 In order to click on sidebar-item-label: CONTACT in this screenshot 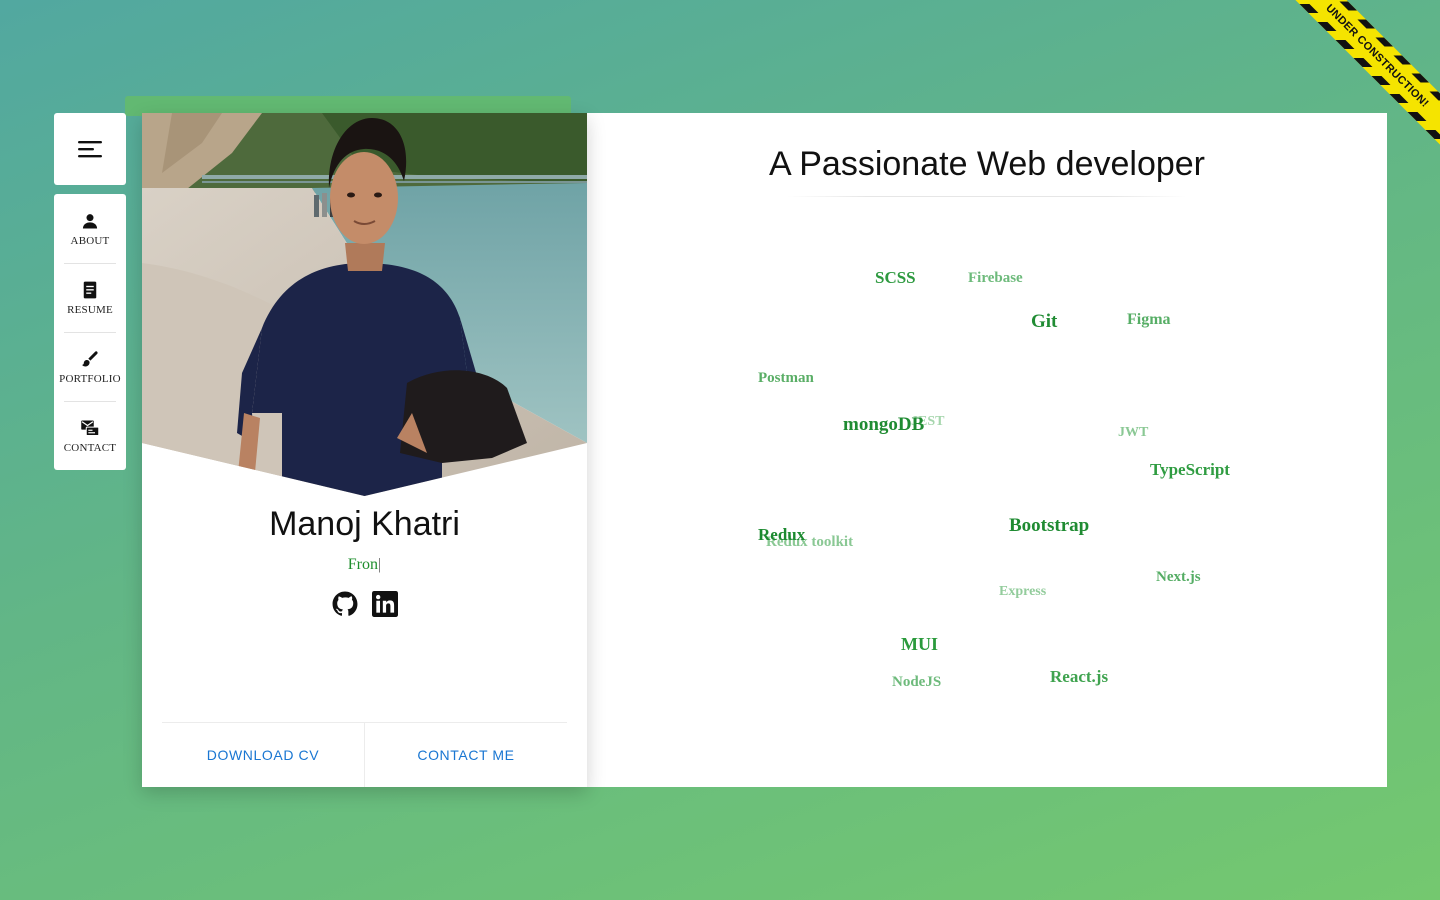, I will do `click(90, 447)`.